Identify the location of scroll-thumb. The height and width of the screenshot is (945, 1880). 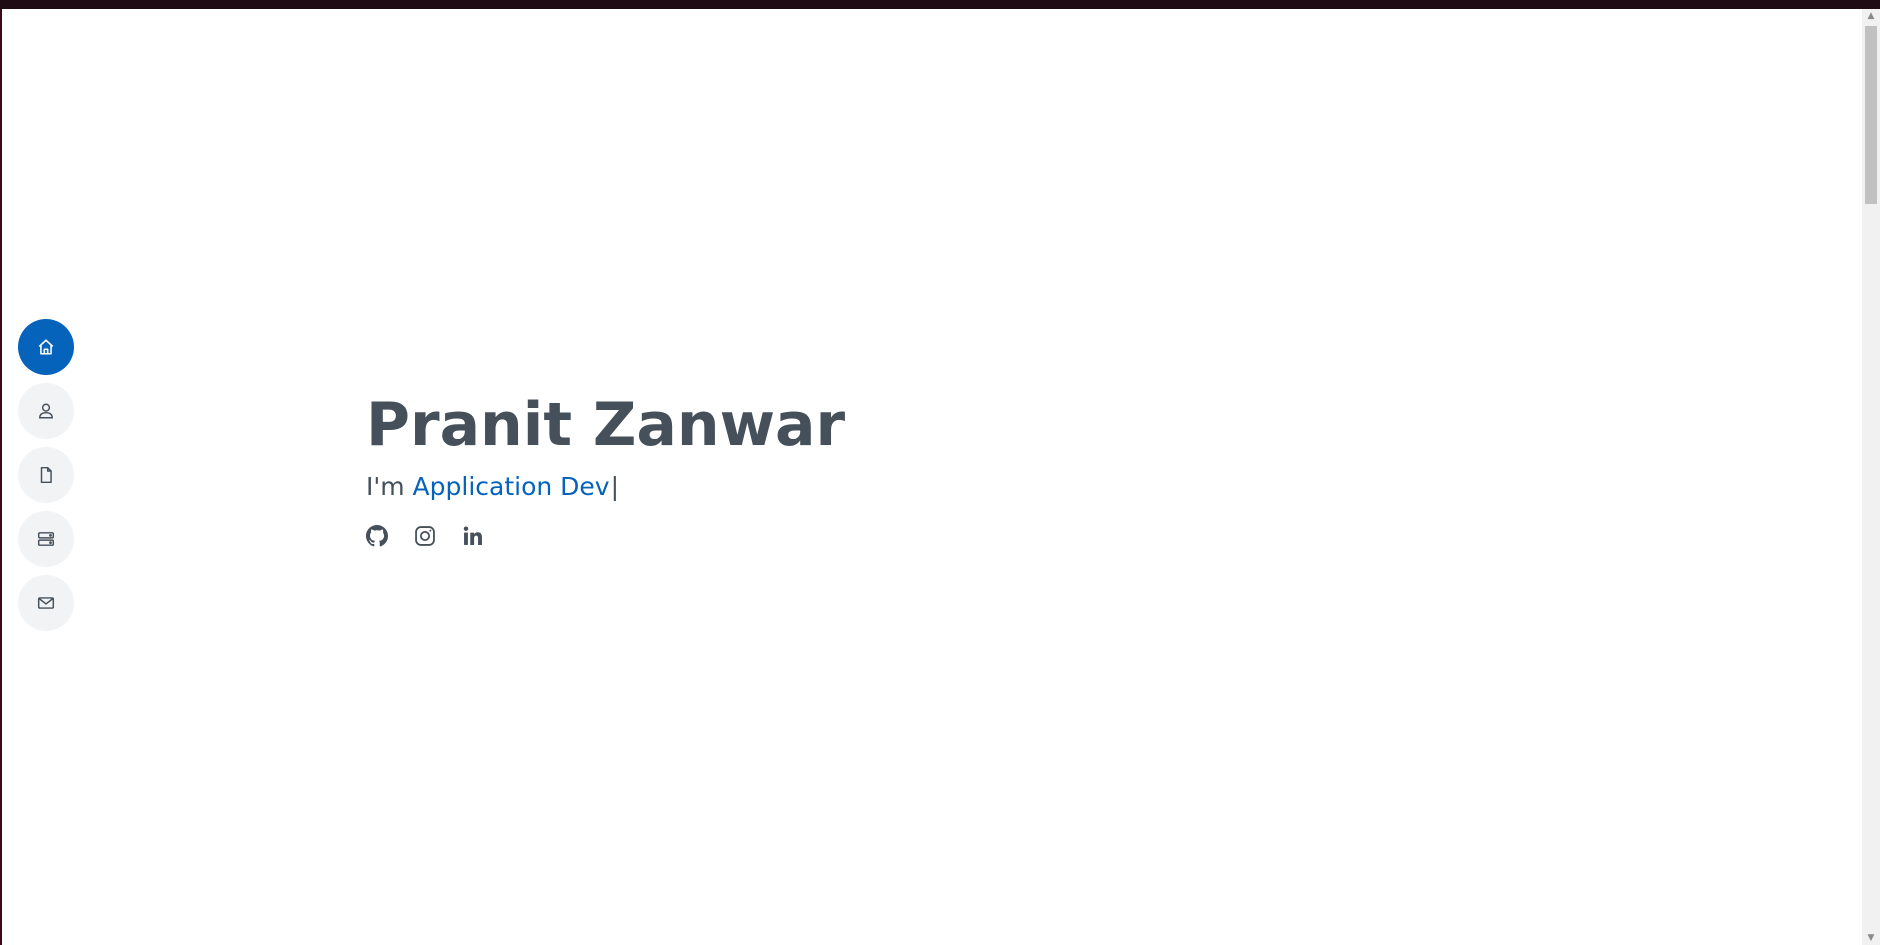
(1871, 115).